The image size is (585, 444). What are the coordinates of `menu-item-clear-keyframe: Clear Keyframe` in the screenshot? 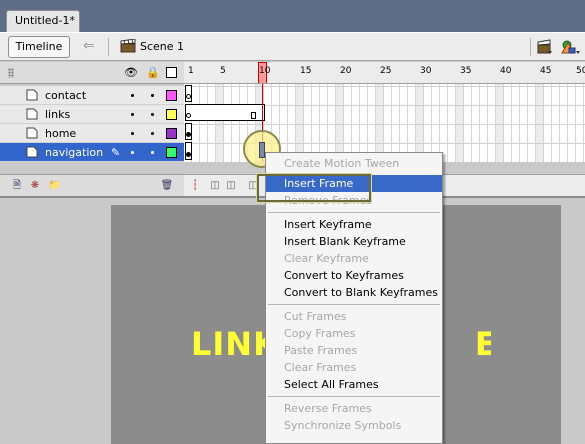 It's located at (354, 258).